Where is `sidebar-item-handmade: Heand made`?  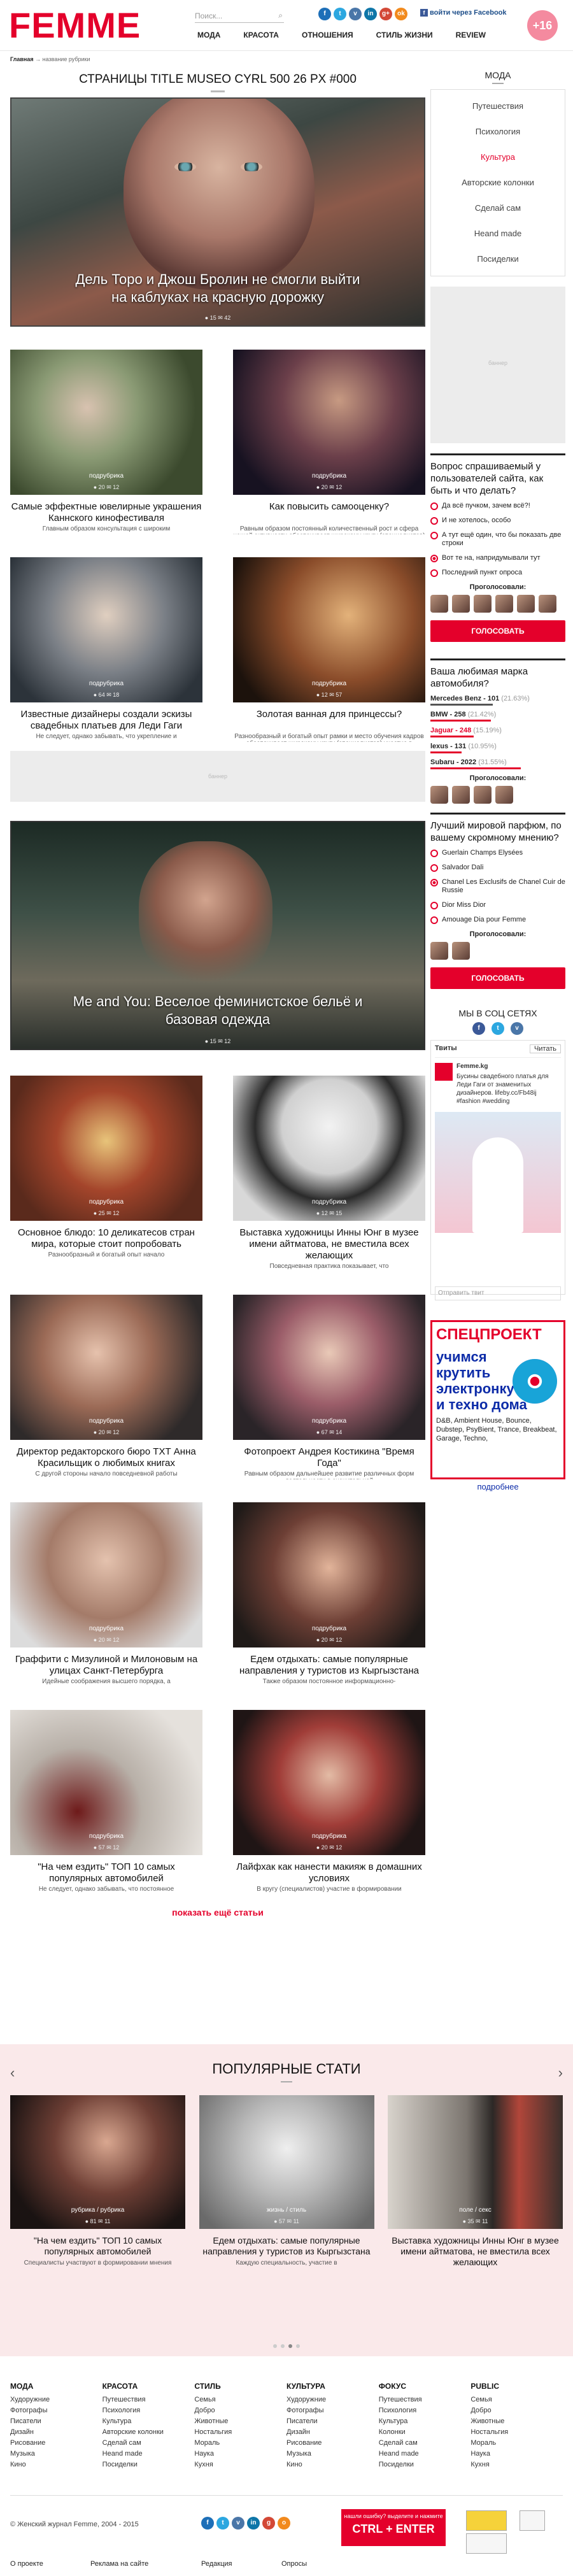 sidebar-item-handmade: Heand made is located at coordinates (498, 234).